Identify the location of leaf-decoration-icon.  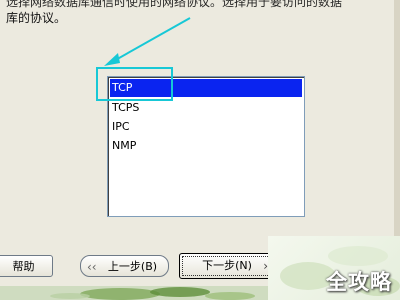
(134, 293).